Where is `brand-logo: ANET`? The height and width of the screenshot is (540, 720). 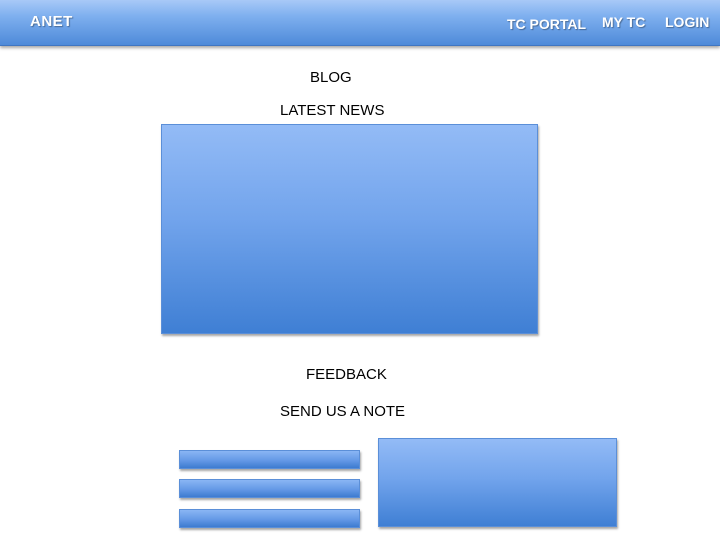
brand-logo: ANET is located at coordinates (51, 21).